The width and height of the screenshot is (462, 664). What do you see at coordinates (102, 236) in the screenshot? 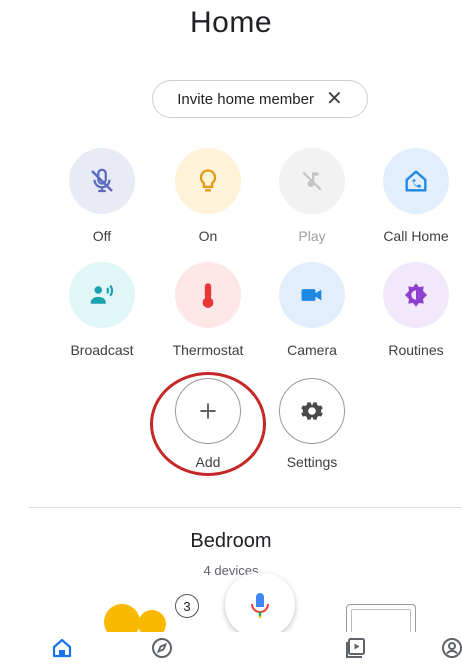
I see `action-label: Off` at bounding box center [102, 236].